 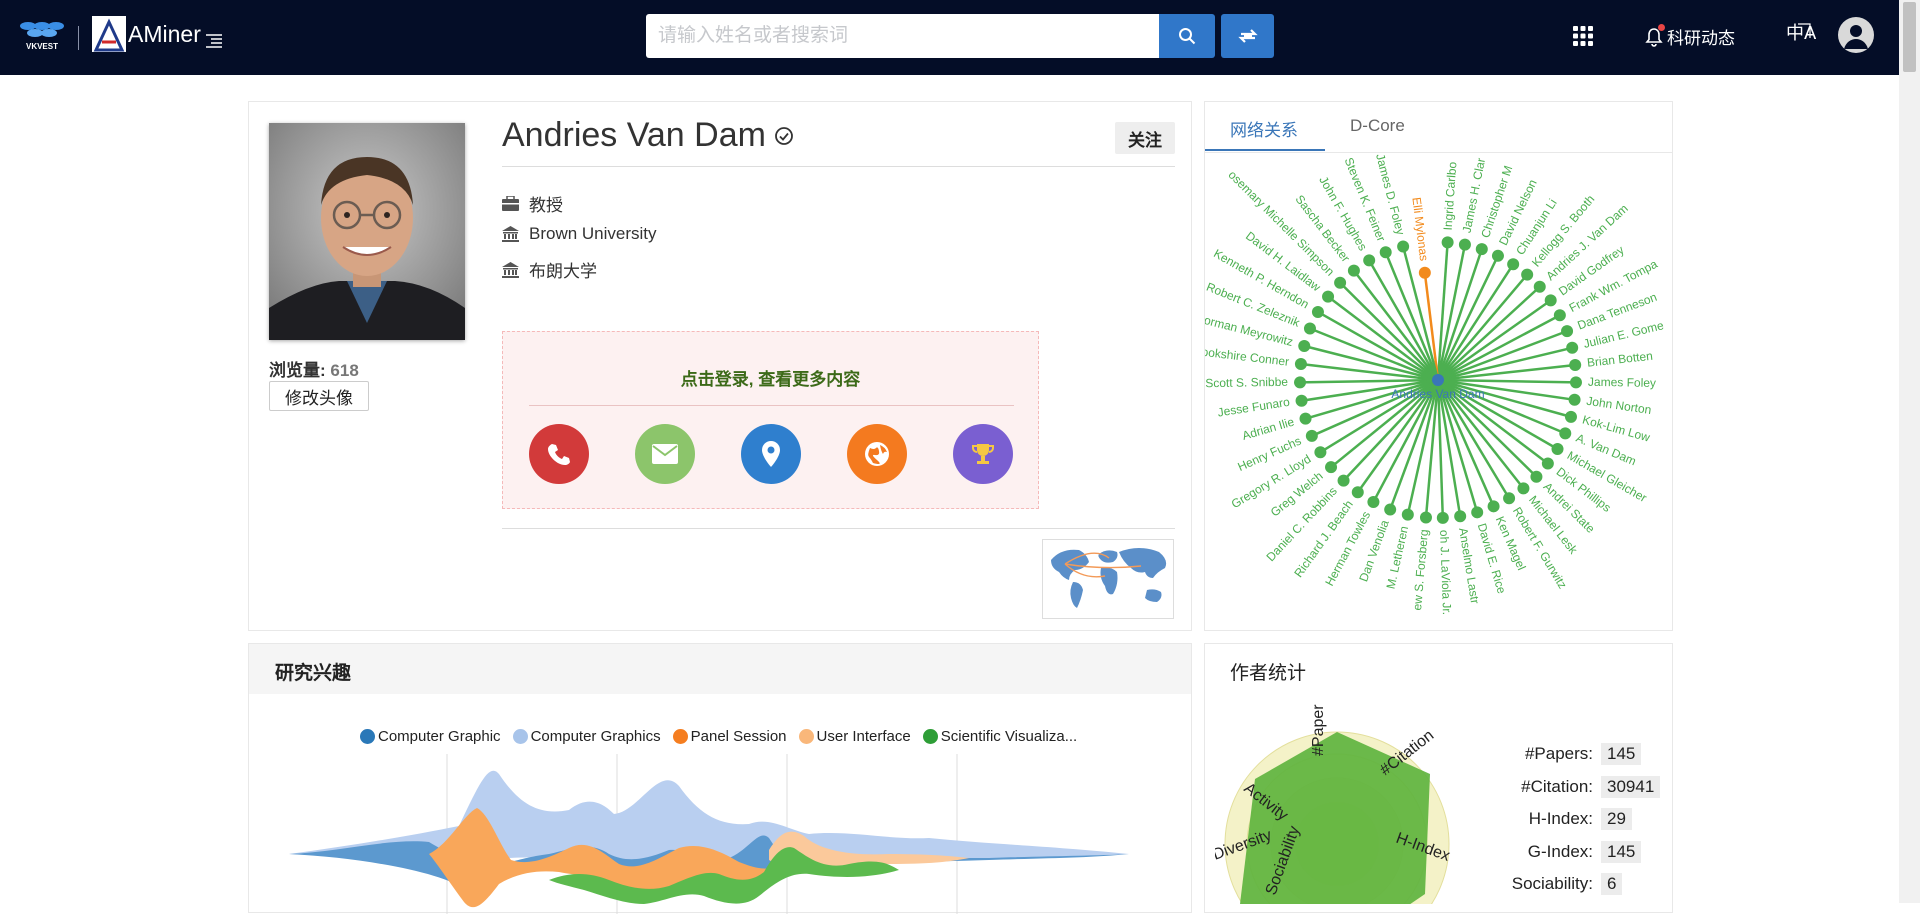 What do you see at coordinates (1445, 573) in the screenshot?
I see `coauthor-label: oh J. LaViola Jr.` at bounding box center [1445, 573].